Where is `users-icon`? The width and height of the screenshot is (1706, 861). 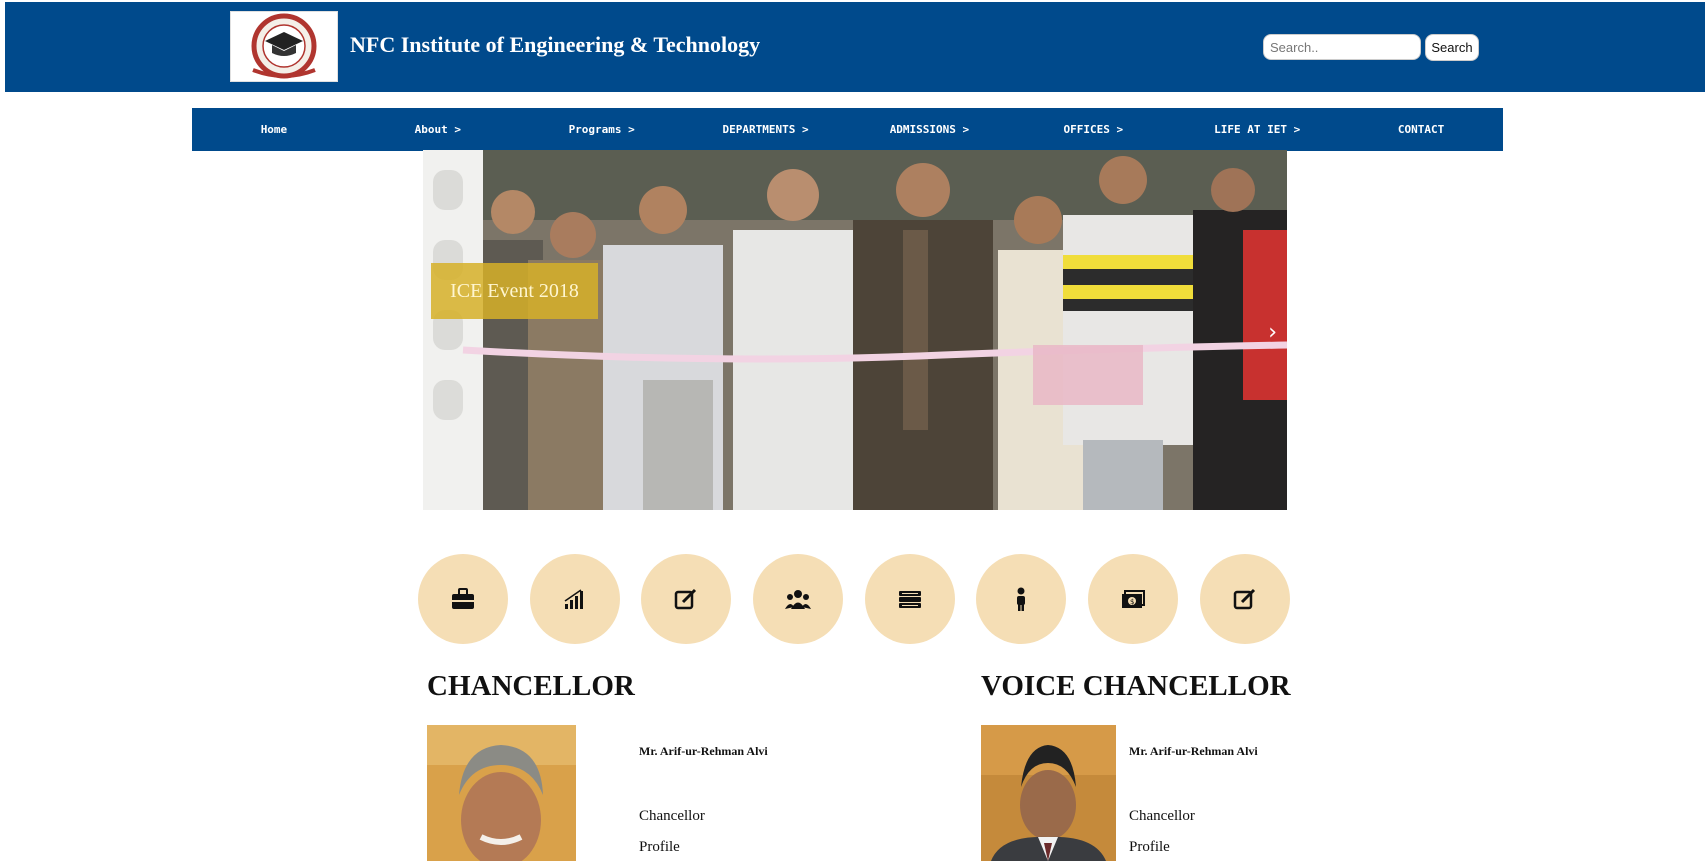
users-icon is located at coordinates (798, 599).